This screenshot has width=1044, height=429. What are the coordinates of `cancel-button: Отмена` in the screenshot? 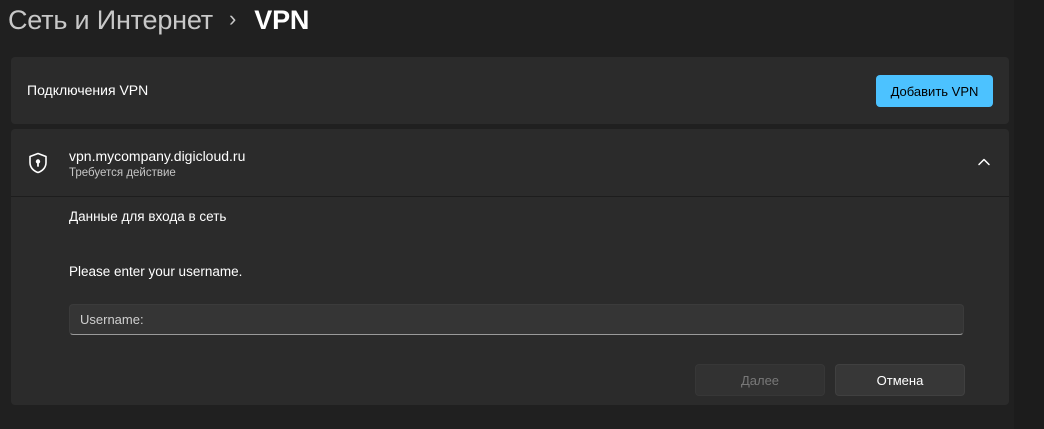 It's located at (900, 380).